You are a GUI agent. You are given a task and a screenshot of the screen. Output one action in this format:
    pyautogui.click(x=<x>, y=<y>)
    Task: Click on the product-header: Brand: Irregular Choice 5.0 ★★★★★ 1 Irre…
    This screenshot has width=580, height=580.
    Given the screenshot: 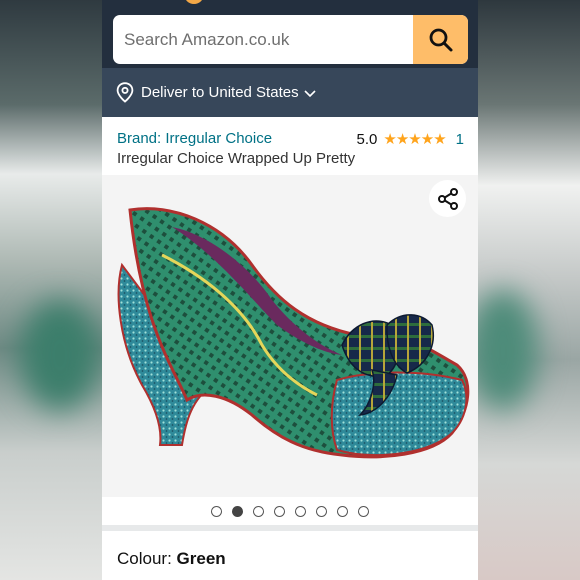 What is the action you would take?
    pyautogui.click(x=290, y=146)
    